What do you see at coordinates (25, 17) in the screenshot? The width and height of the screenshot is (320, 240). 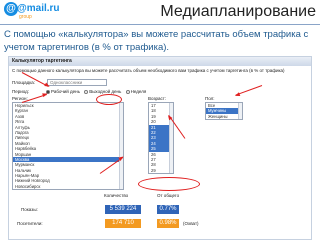 I see `logo-sub: group` at bounding box center [25, 17].